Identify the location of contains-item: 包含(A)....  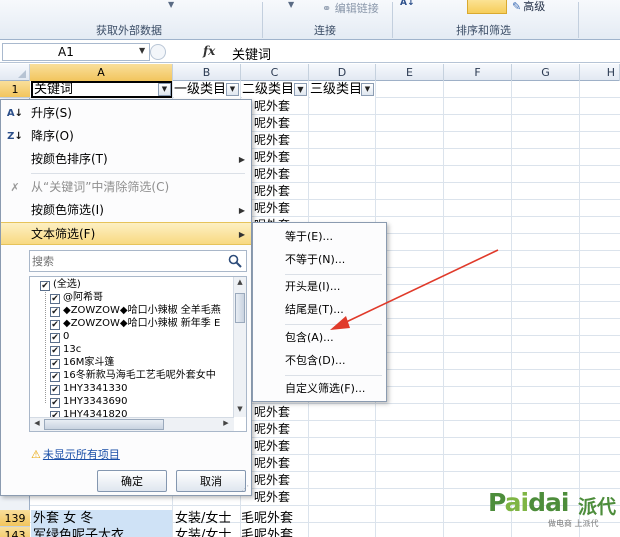
(319, 338).